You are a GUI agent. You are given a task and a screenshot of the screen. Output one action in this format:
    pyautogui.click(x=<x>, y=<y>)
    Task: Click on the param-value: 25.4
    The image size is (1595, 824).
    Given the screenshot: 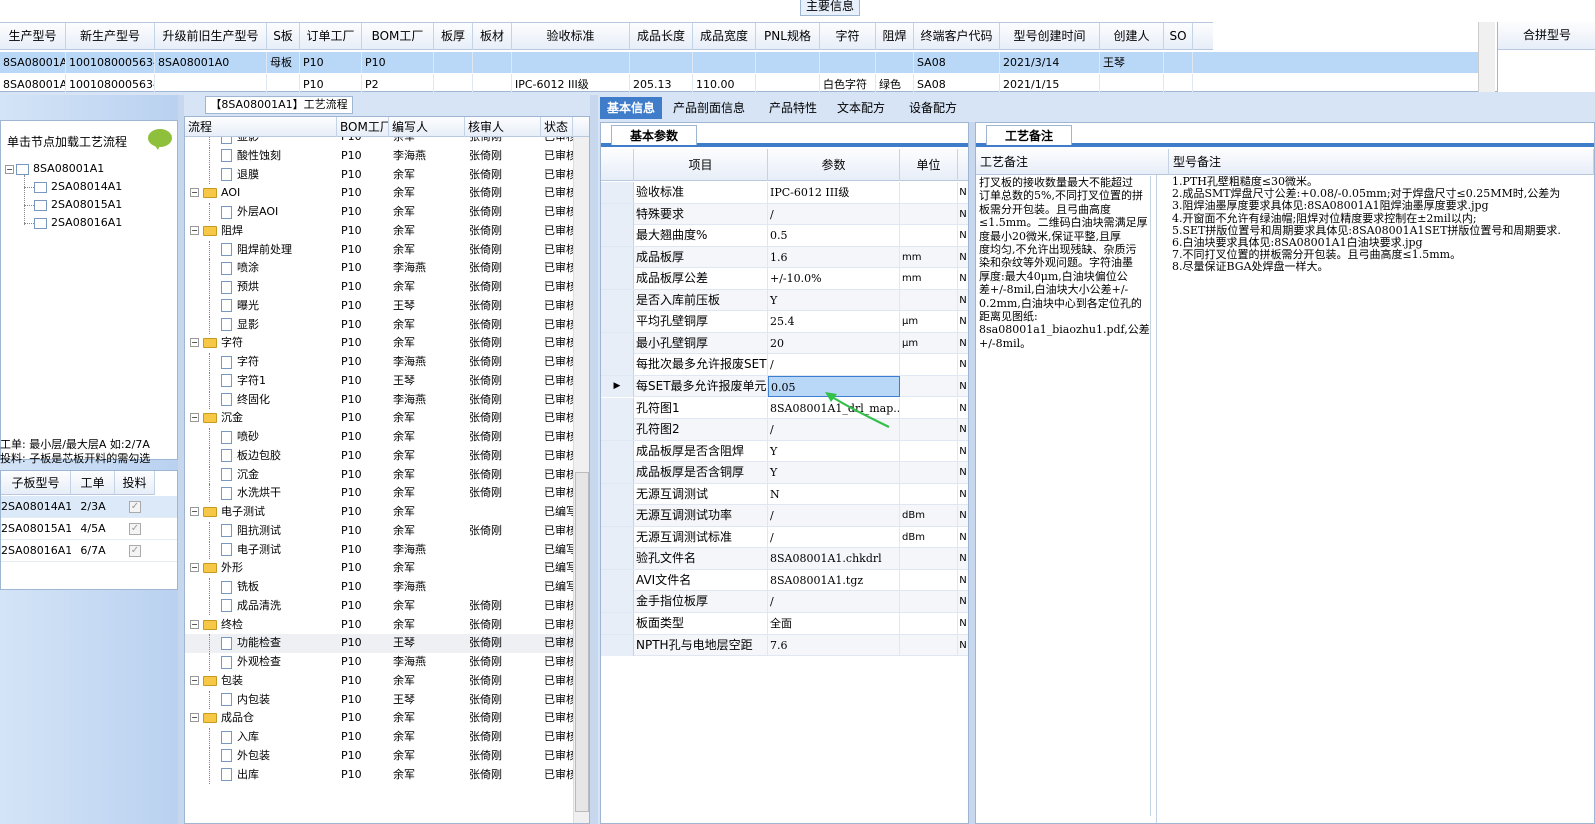 What is the action you would take?
    pyautogui.click(x=834, y=322)
    